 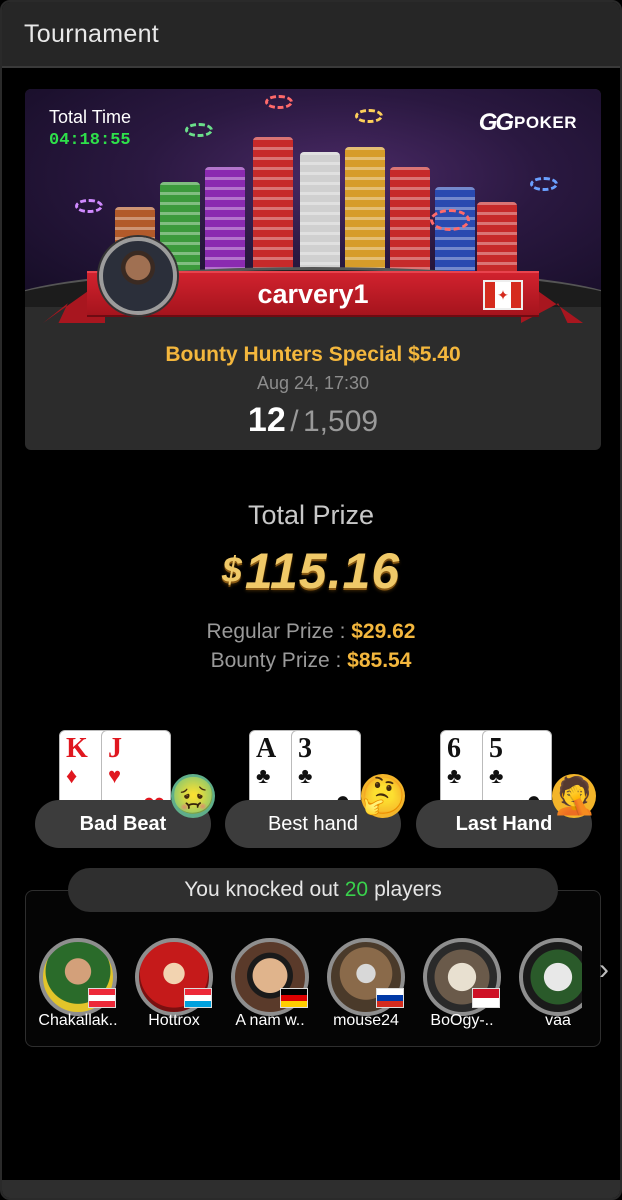 What do you see at coordinates (315, 790) in the screenshot?
I see `best-hand: A ♣ 3 ♣ ♣ Best hand 🤔` at bounding box center [315, 790].